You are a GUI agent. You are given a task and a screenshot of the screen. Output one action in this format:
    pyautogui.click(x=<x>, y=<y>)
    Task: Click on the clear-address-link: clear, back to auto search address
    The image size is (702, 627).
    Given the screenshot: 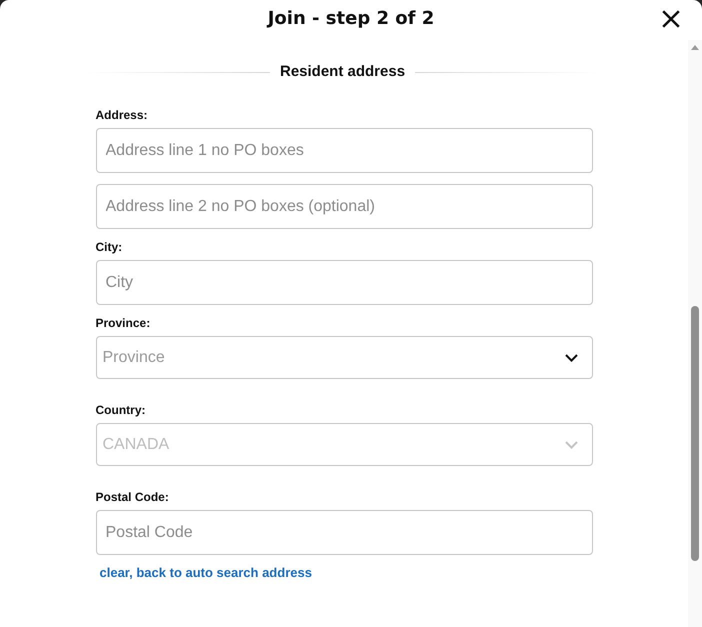 What is the action you would take?
    pyautogui.click(x=206, y=572)
    